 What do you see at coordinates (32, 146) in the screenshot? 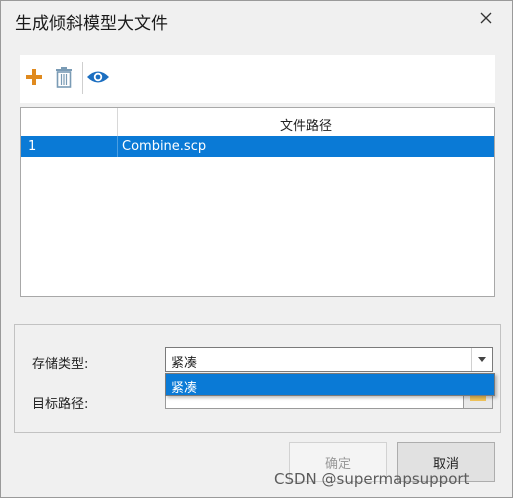
I see `row-index: 1` at bounding box center [32, 146].